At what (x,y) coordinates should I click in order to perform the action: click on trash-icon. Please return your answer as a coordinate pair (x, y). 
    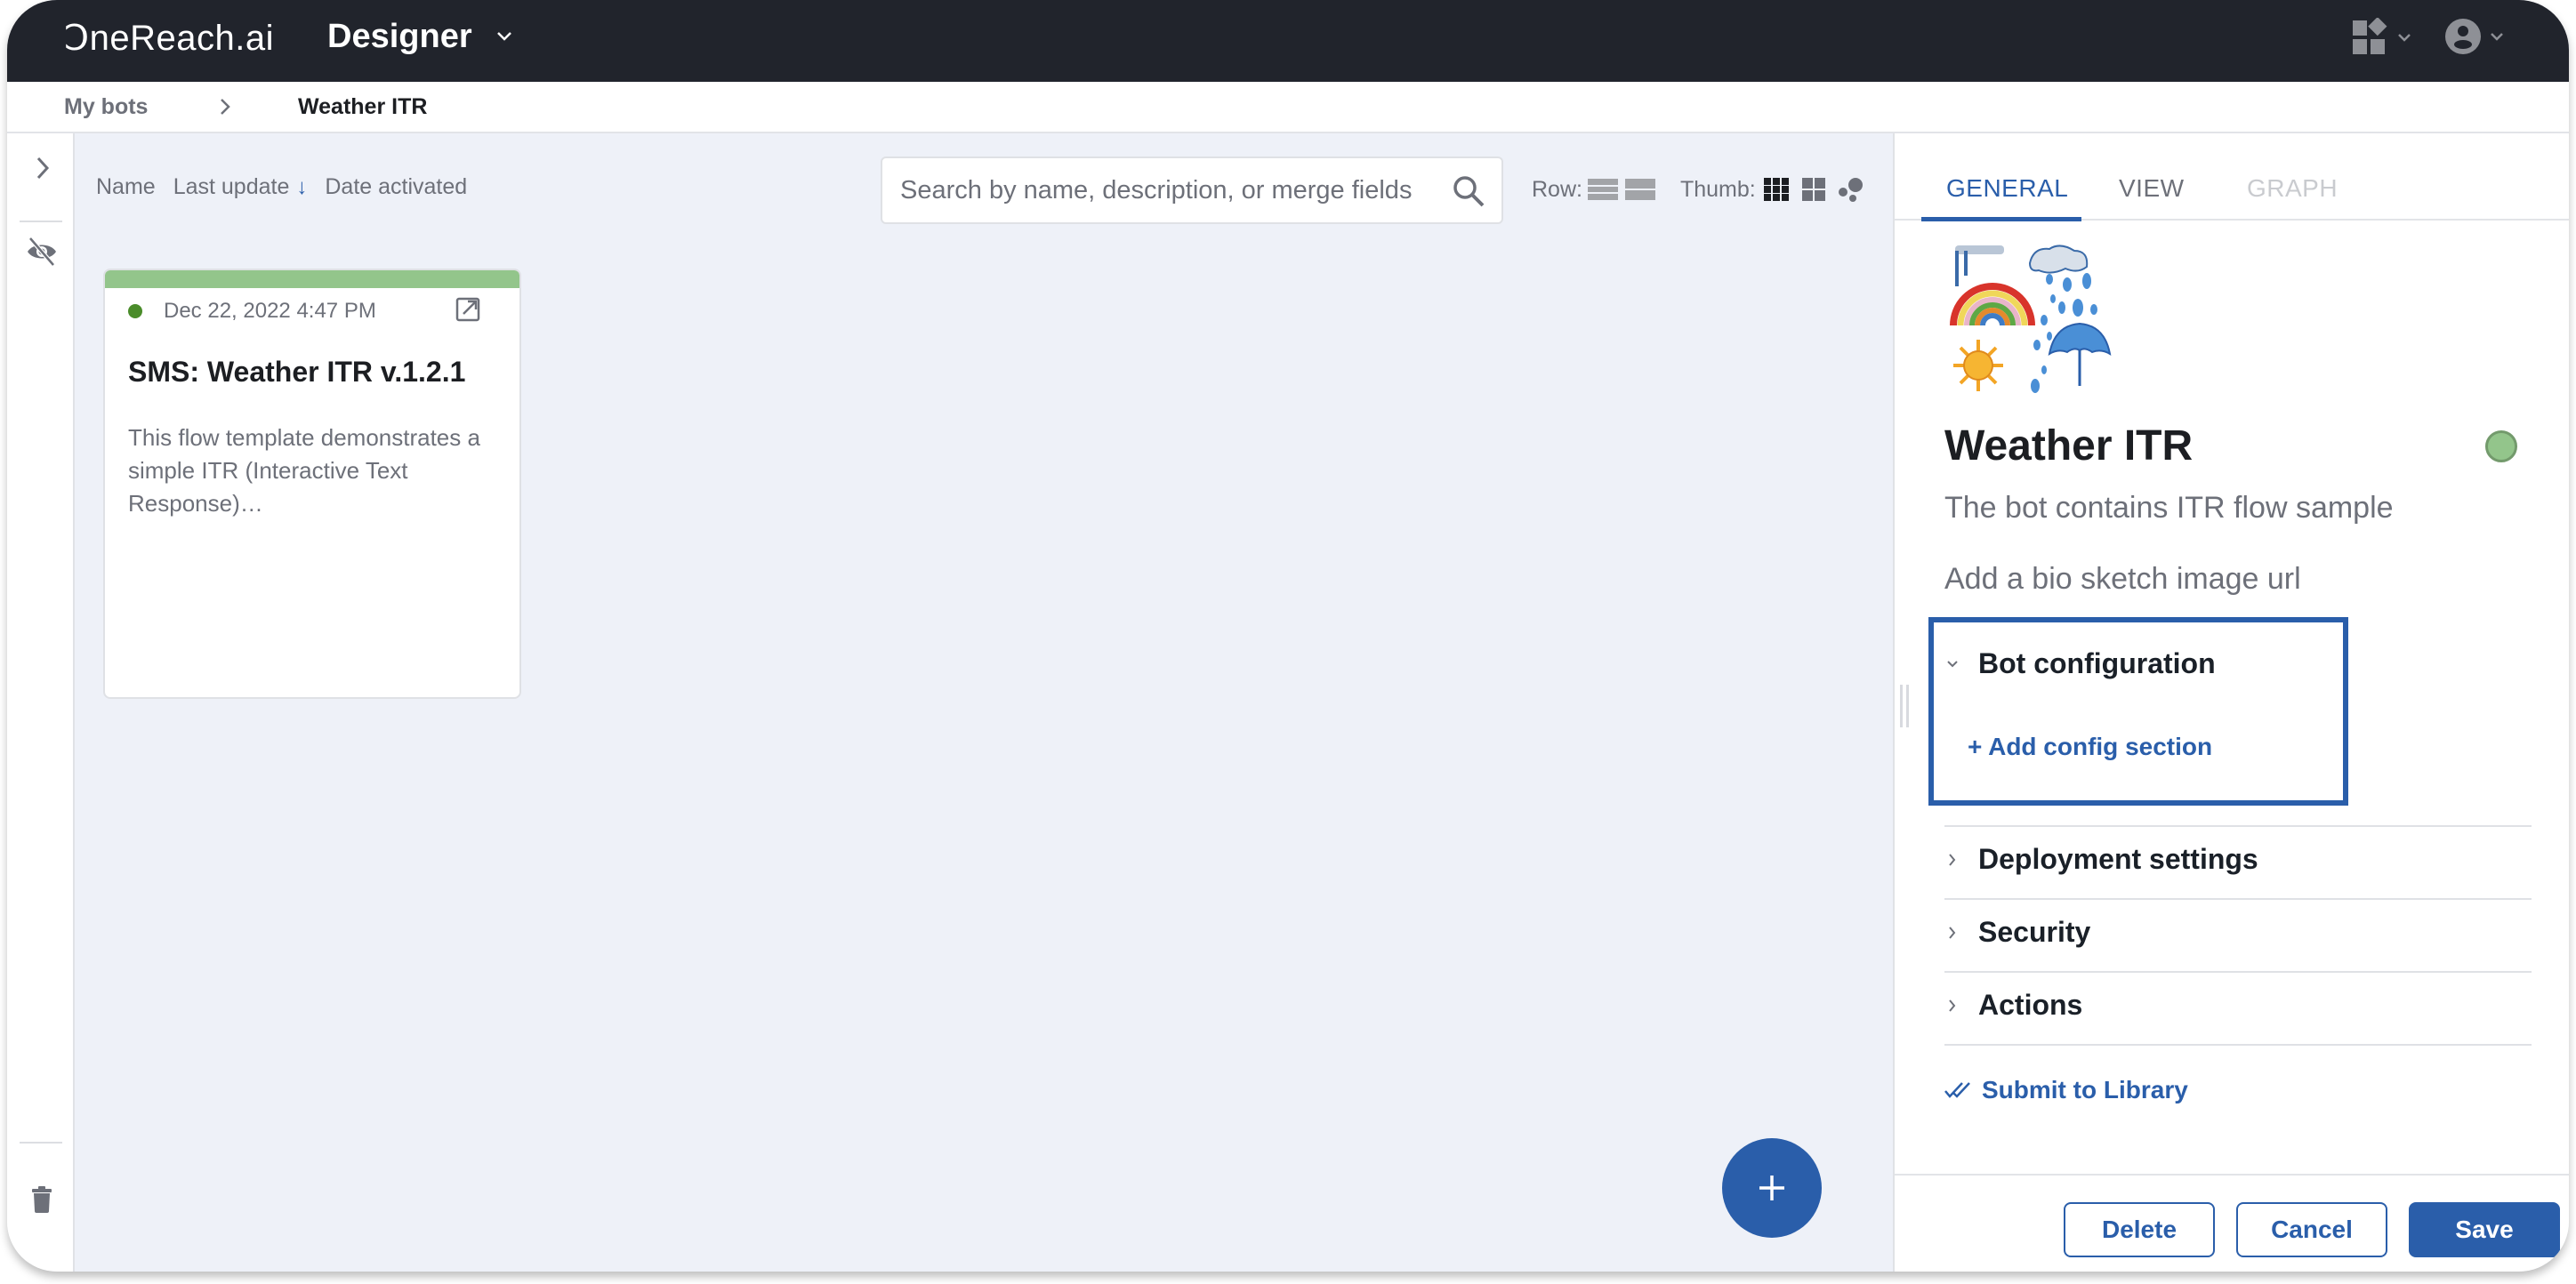
    Looking at the image, I should click on (42, 1199).